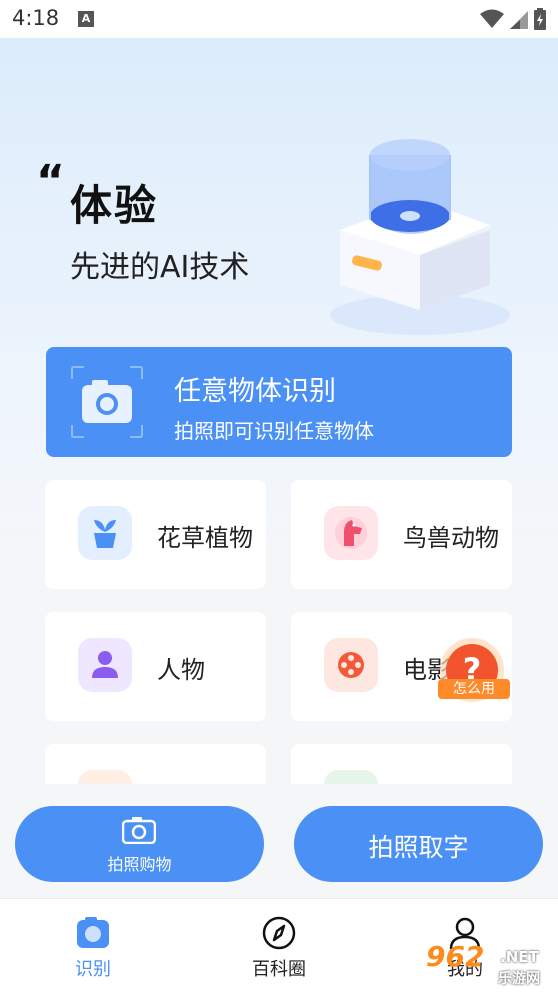 Image resolution: width=558 pixels, height=992 pixels. Describe the element at coordinates (105, 533) in the screenshot. I see `plant-pot-icon` at that location.